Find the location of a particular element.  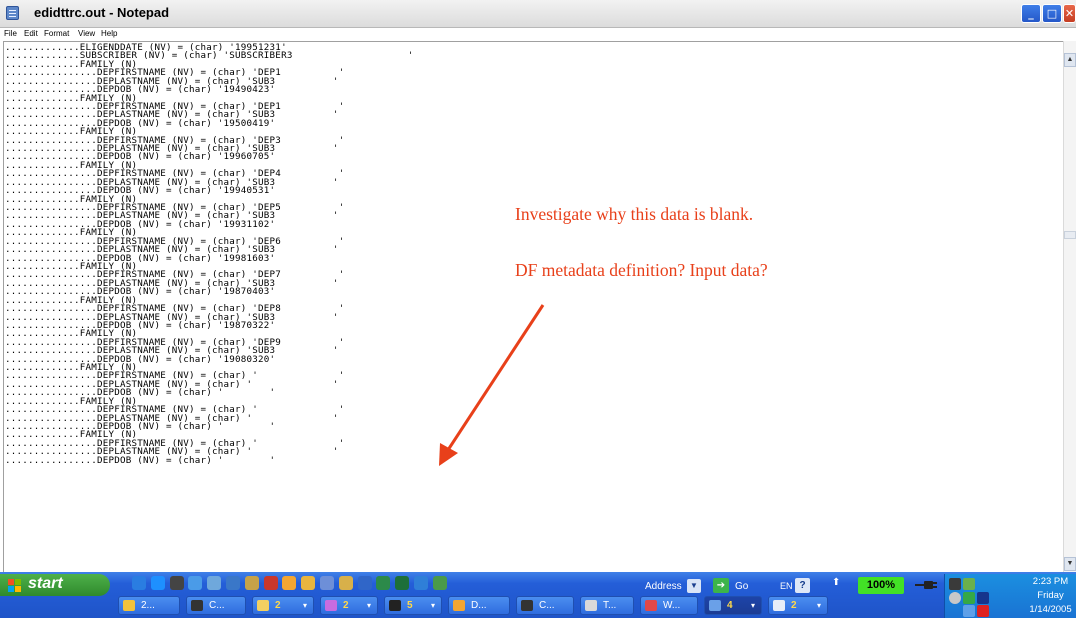

ie-icon is located at coordinates (139, 583).